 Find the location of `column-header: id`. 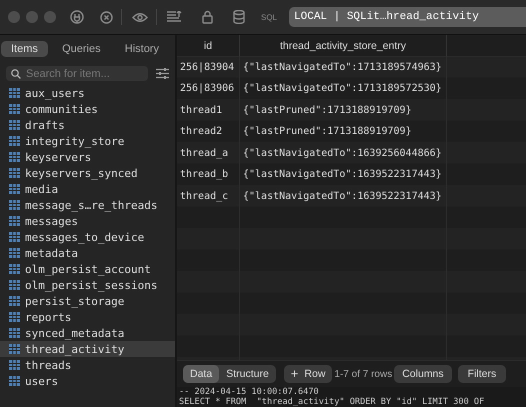

column-header: id is located at coordinates (208, 46).